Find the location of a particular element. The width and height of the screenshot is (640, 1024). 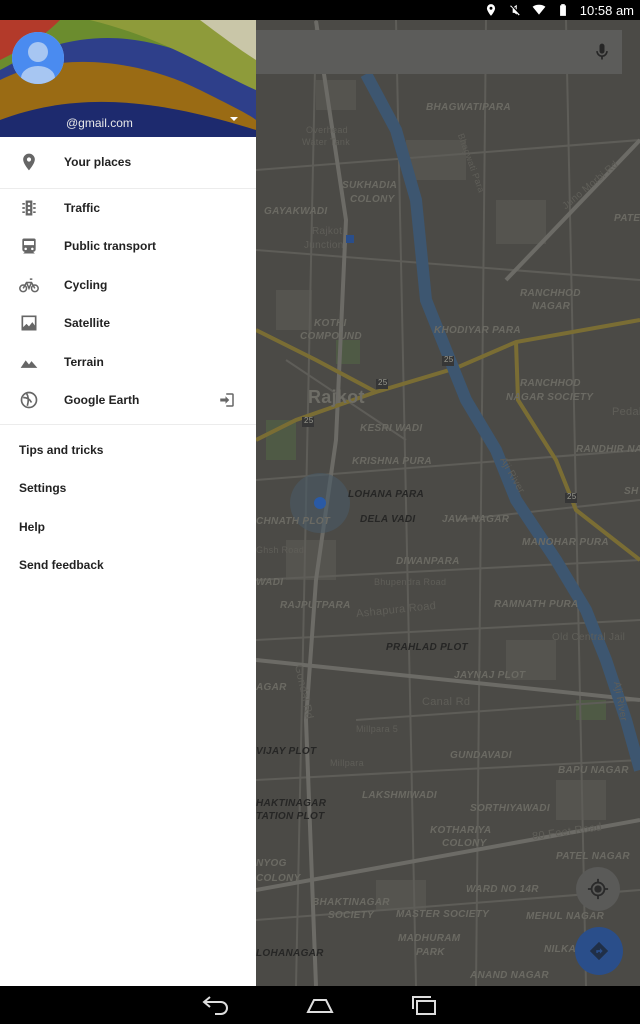

map-label: KRISHNA PURA is located at coordinates (392, 461).